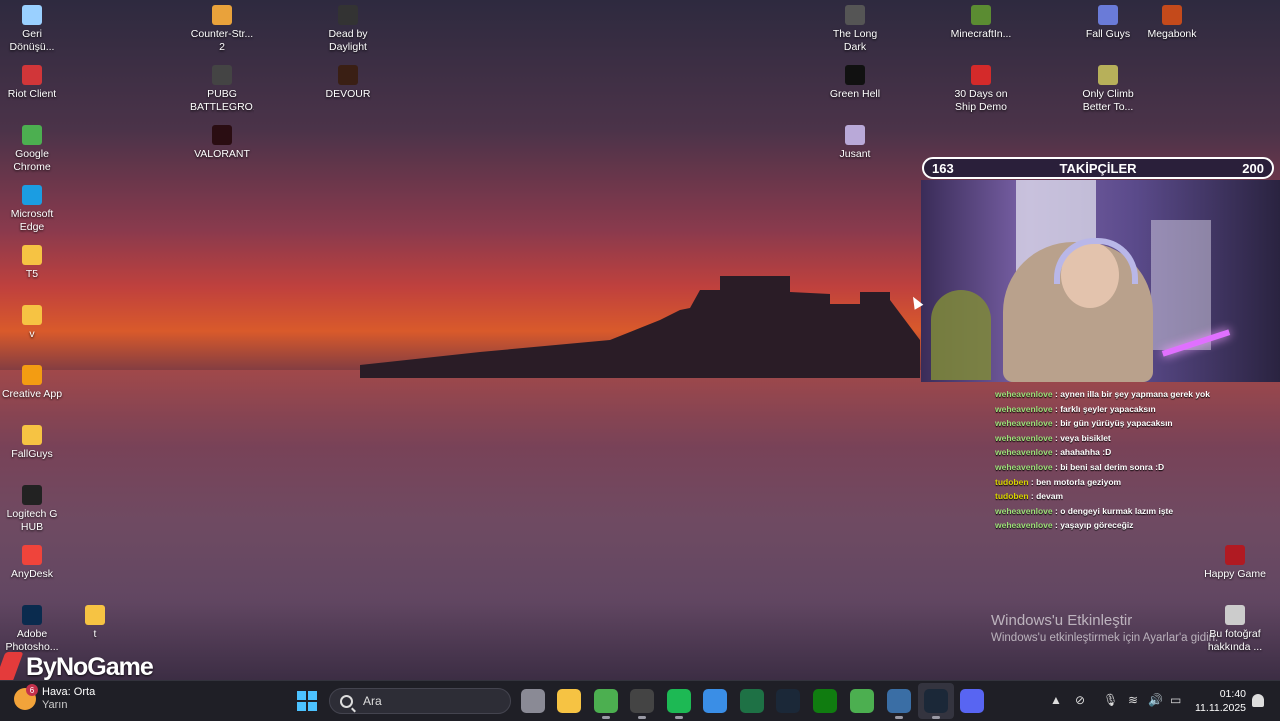  I want to click on taskbar-search: Ara, so click(420, 701).